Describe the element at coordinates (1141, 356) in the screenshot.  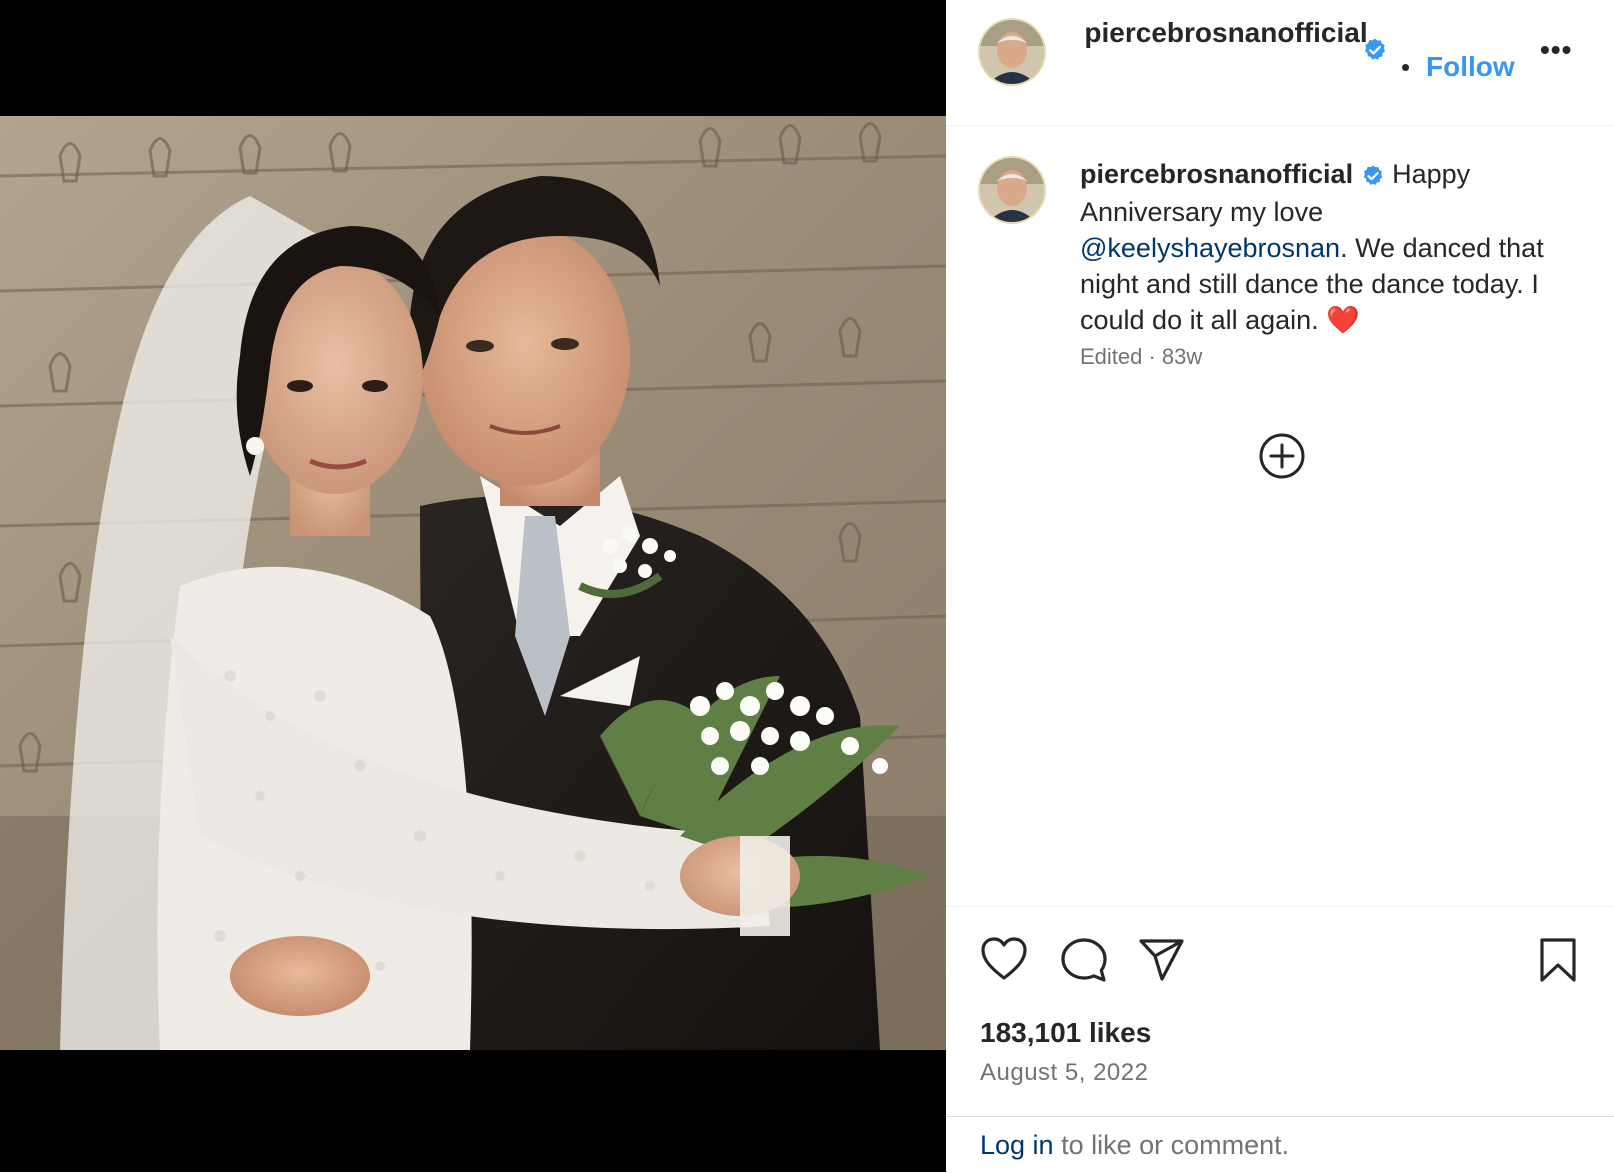
I see `caption-meta: Edited · 83w` at that location.